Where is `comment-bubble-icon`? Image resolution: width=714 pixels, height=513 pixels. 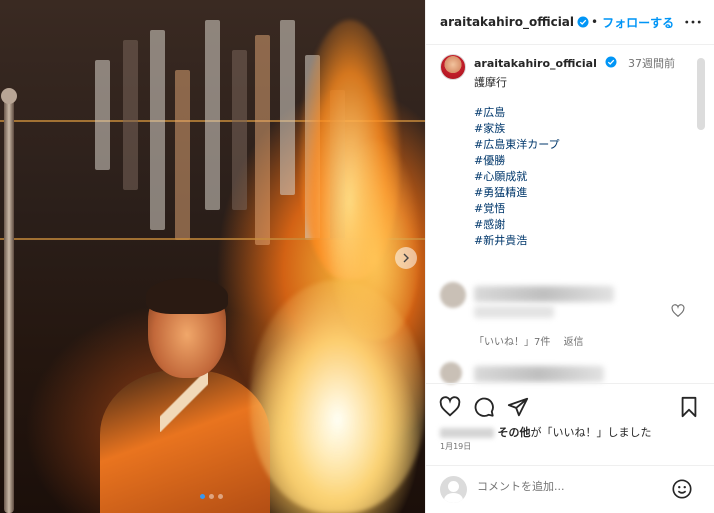
comment-bubble-icon is located at coordinates (484, 407).